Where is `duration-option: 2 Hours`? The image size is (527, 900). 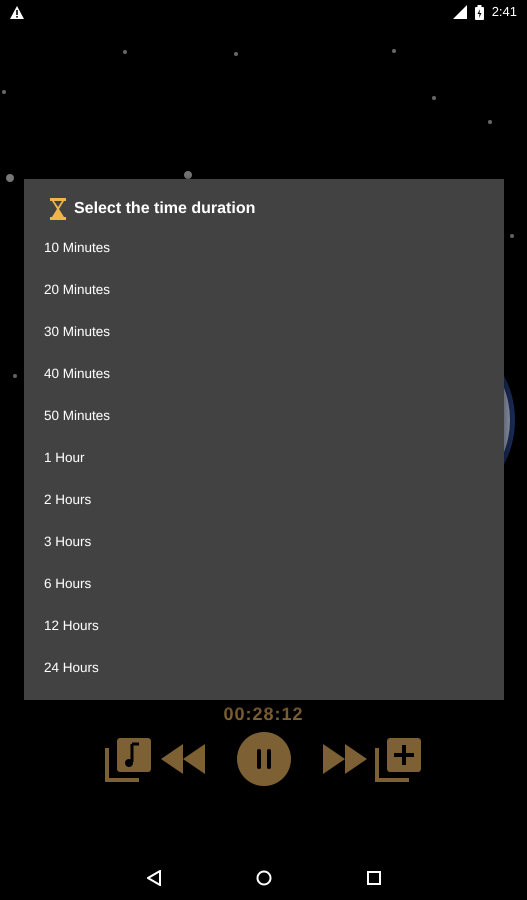
duration-option: 2 Hours is located at coordinates (68, 500).